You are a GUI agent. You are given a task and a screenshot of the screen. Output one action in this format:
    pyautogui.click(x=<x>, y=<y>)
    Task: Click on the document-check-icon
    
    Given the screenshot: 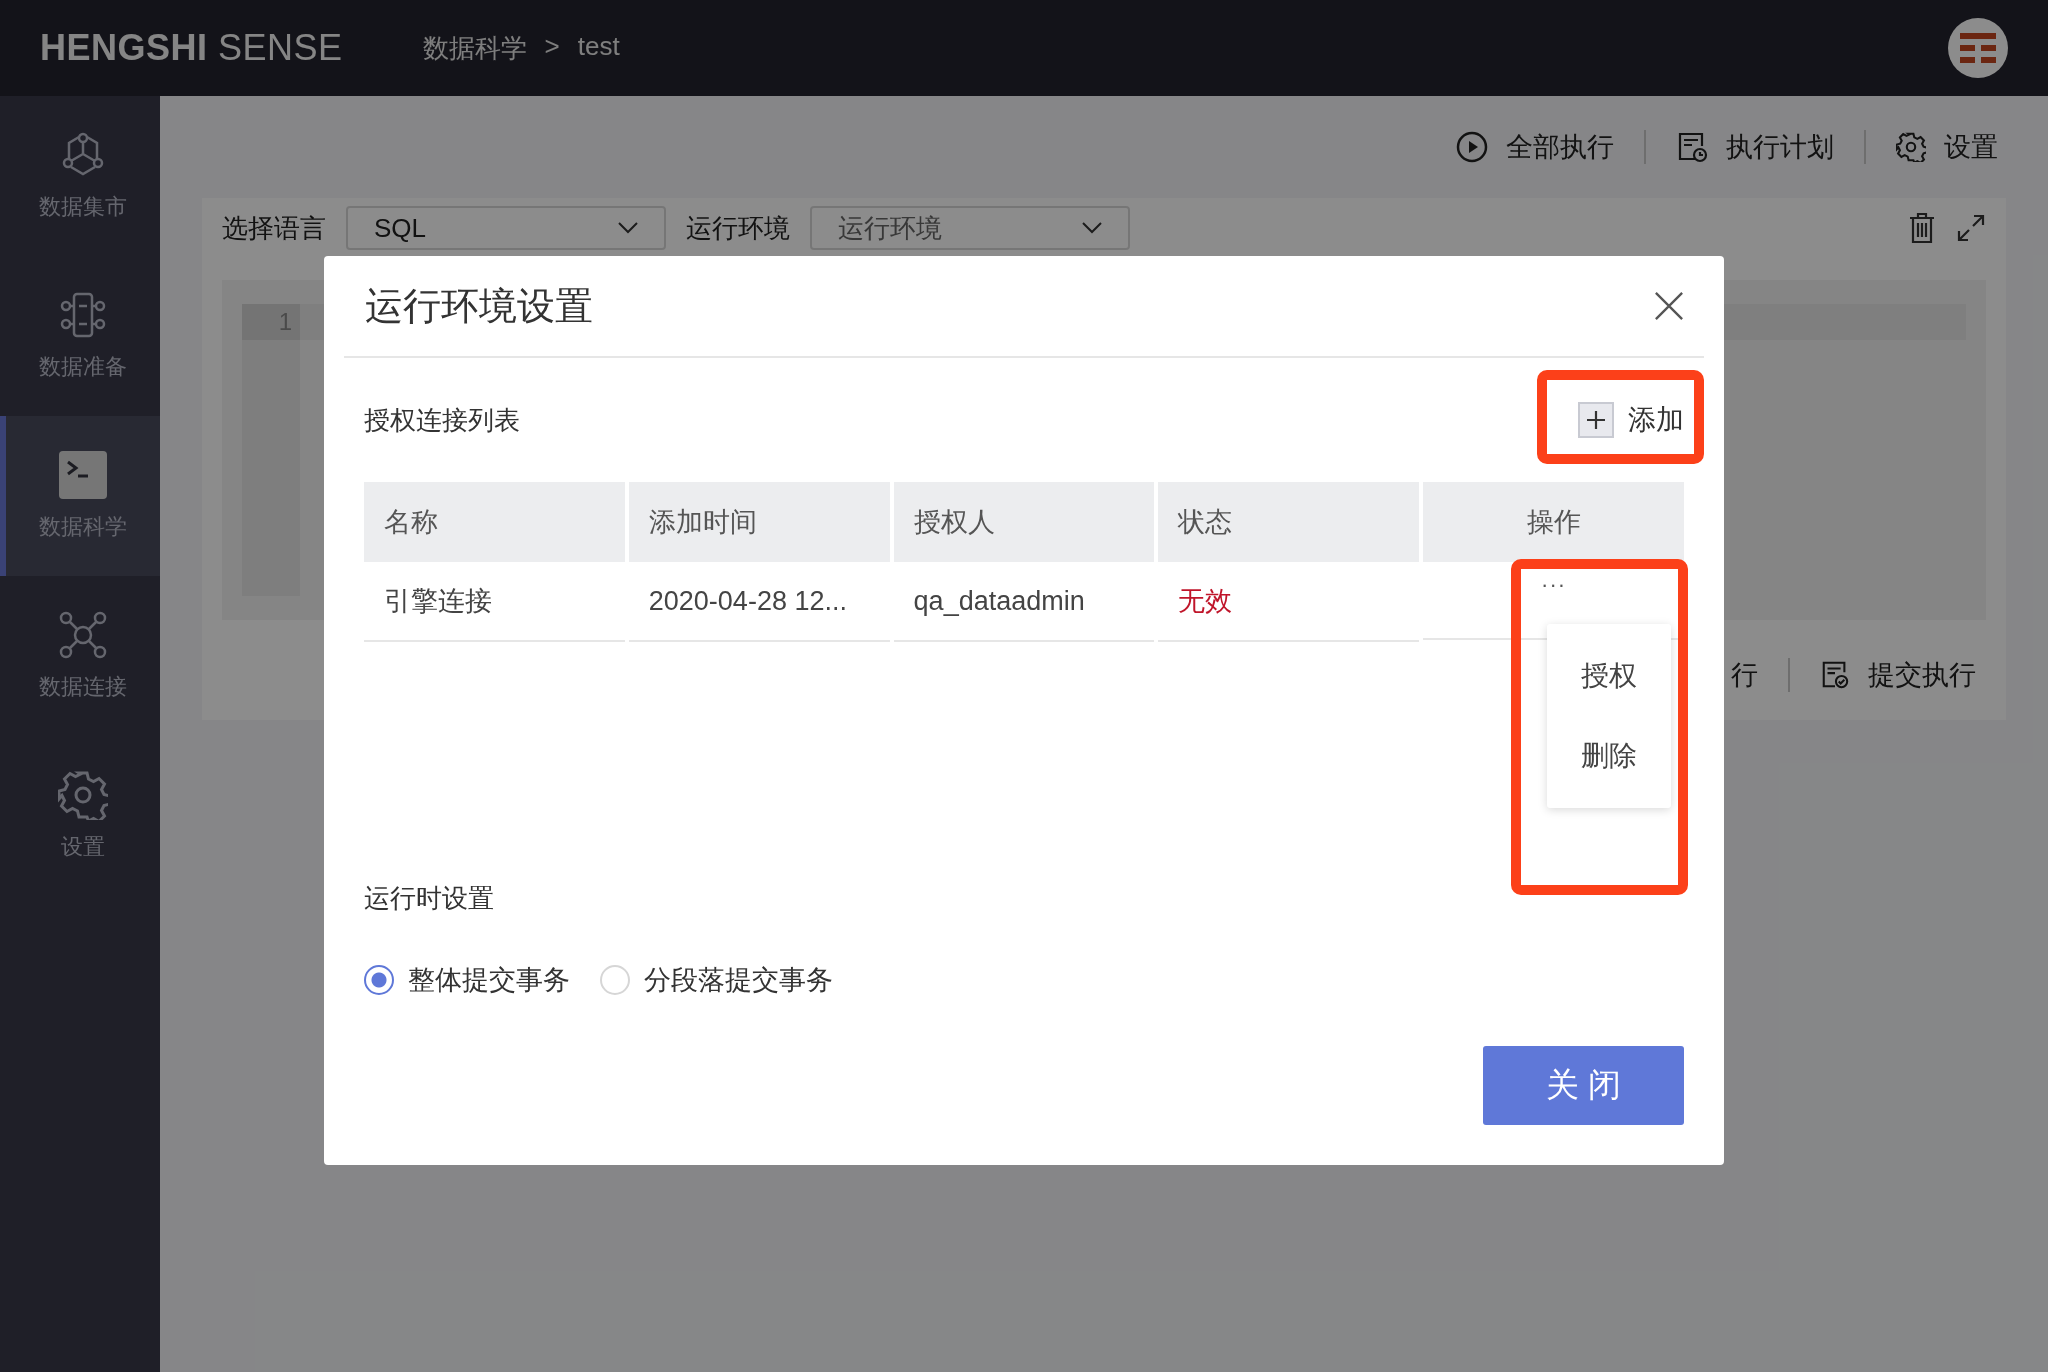 What is the action you would take?
    pyautogui.click(x=1835, y=675)
    